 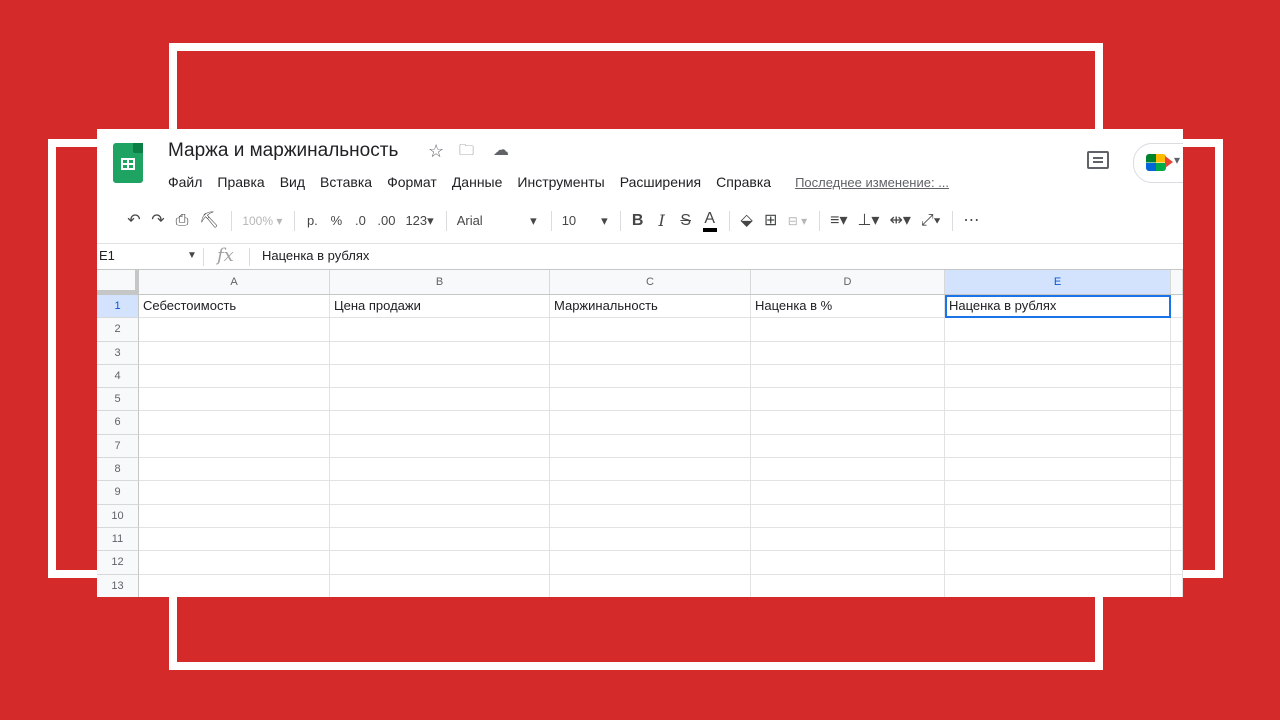 What do you see at coordinates (747, 221) in the screenshot?
I see `fill-color-icon: ⬙` at bounding box center [747, 221].